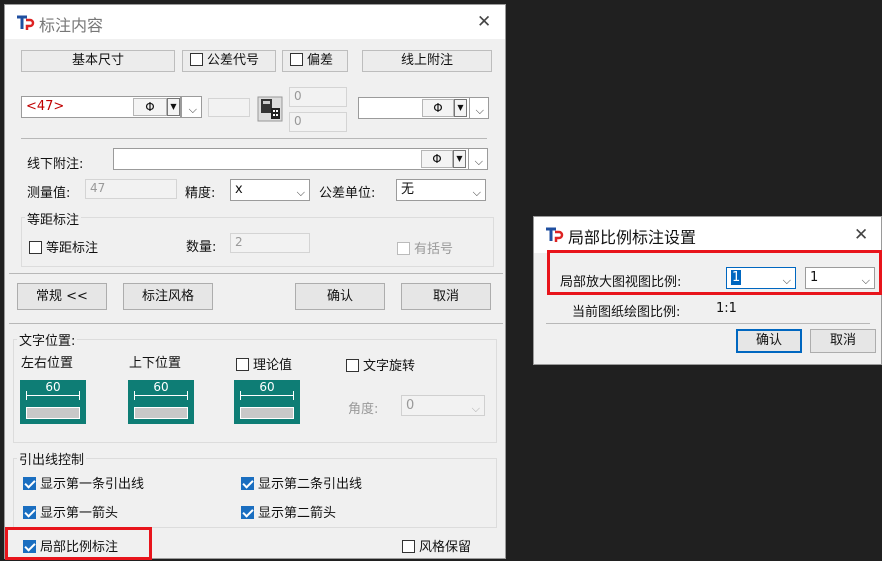  I want to click on app-logo-icon, so click(555, 234).